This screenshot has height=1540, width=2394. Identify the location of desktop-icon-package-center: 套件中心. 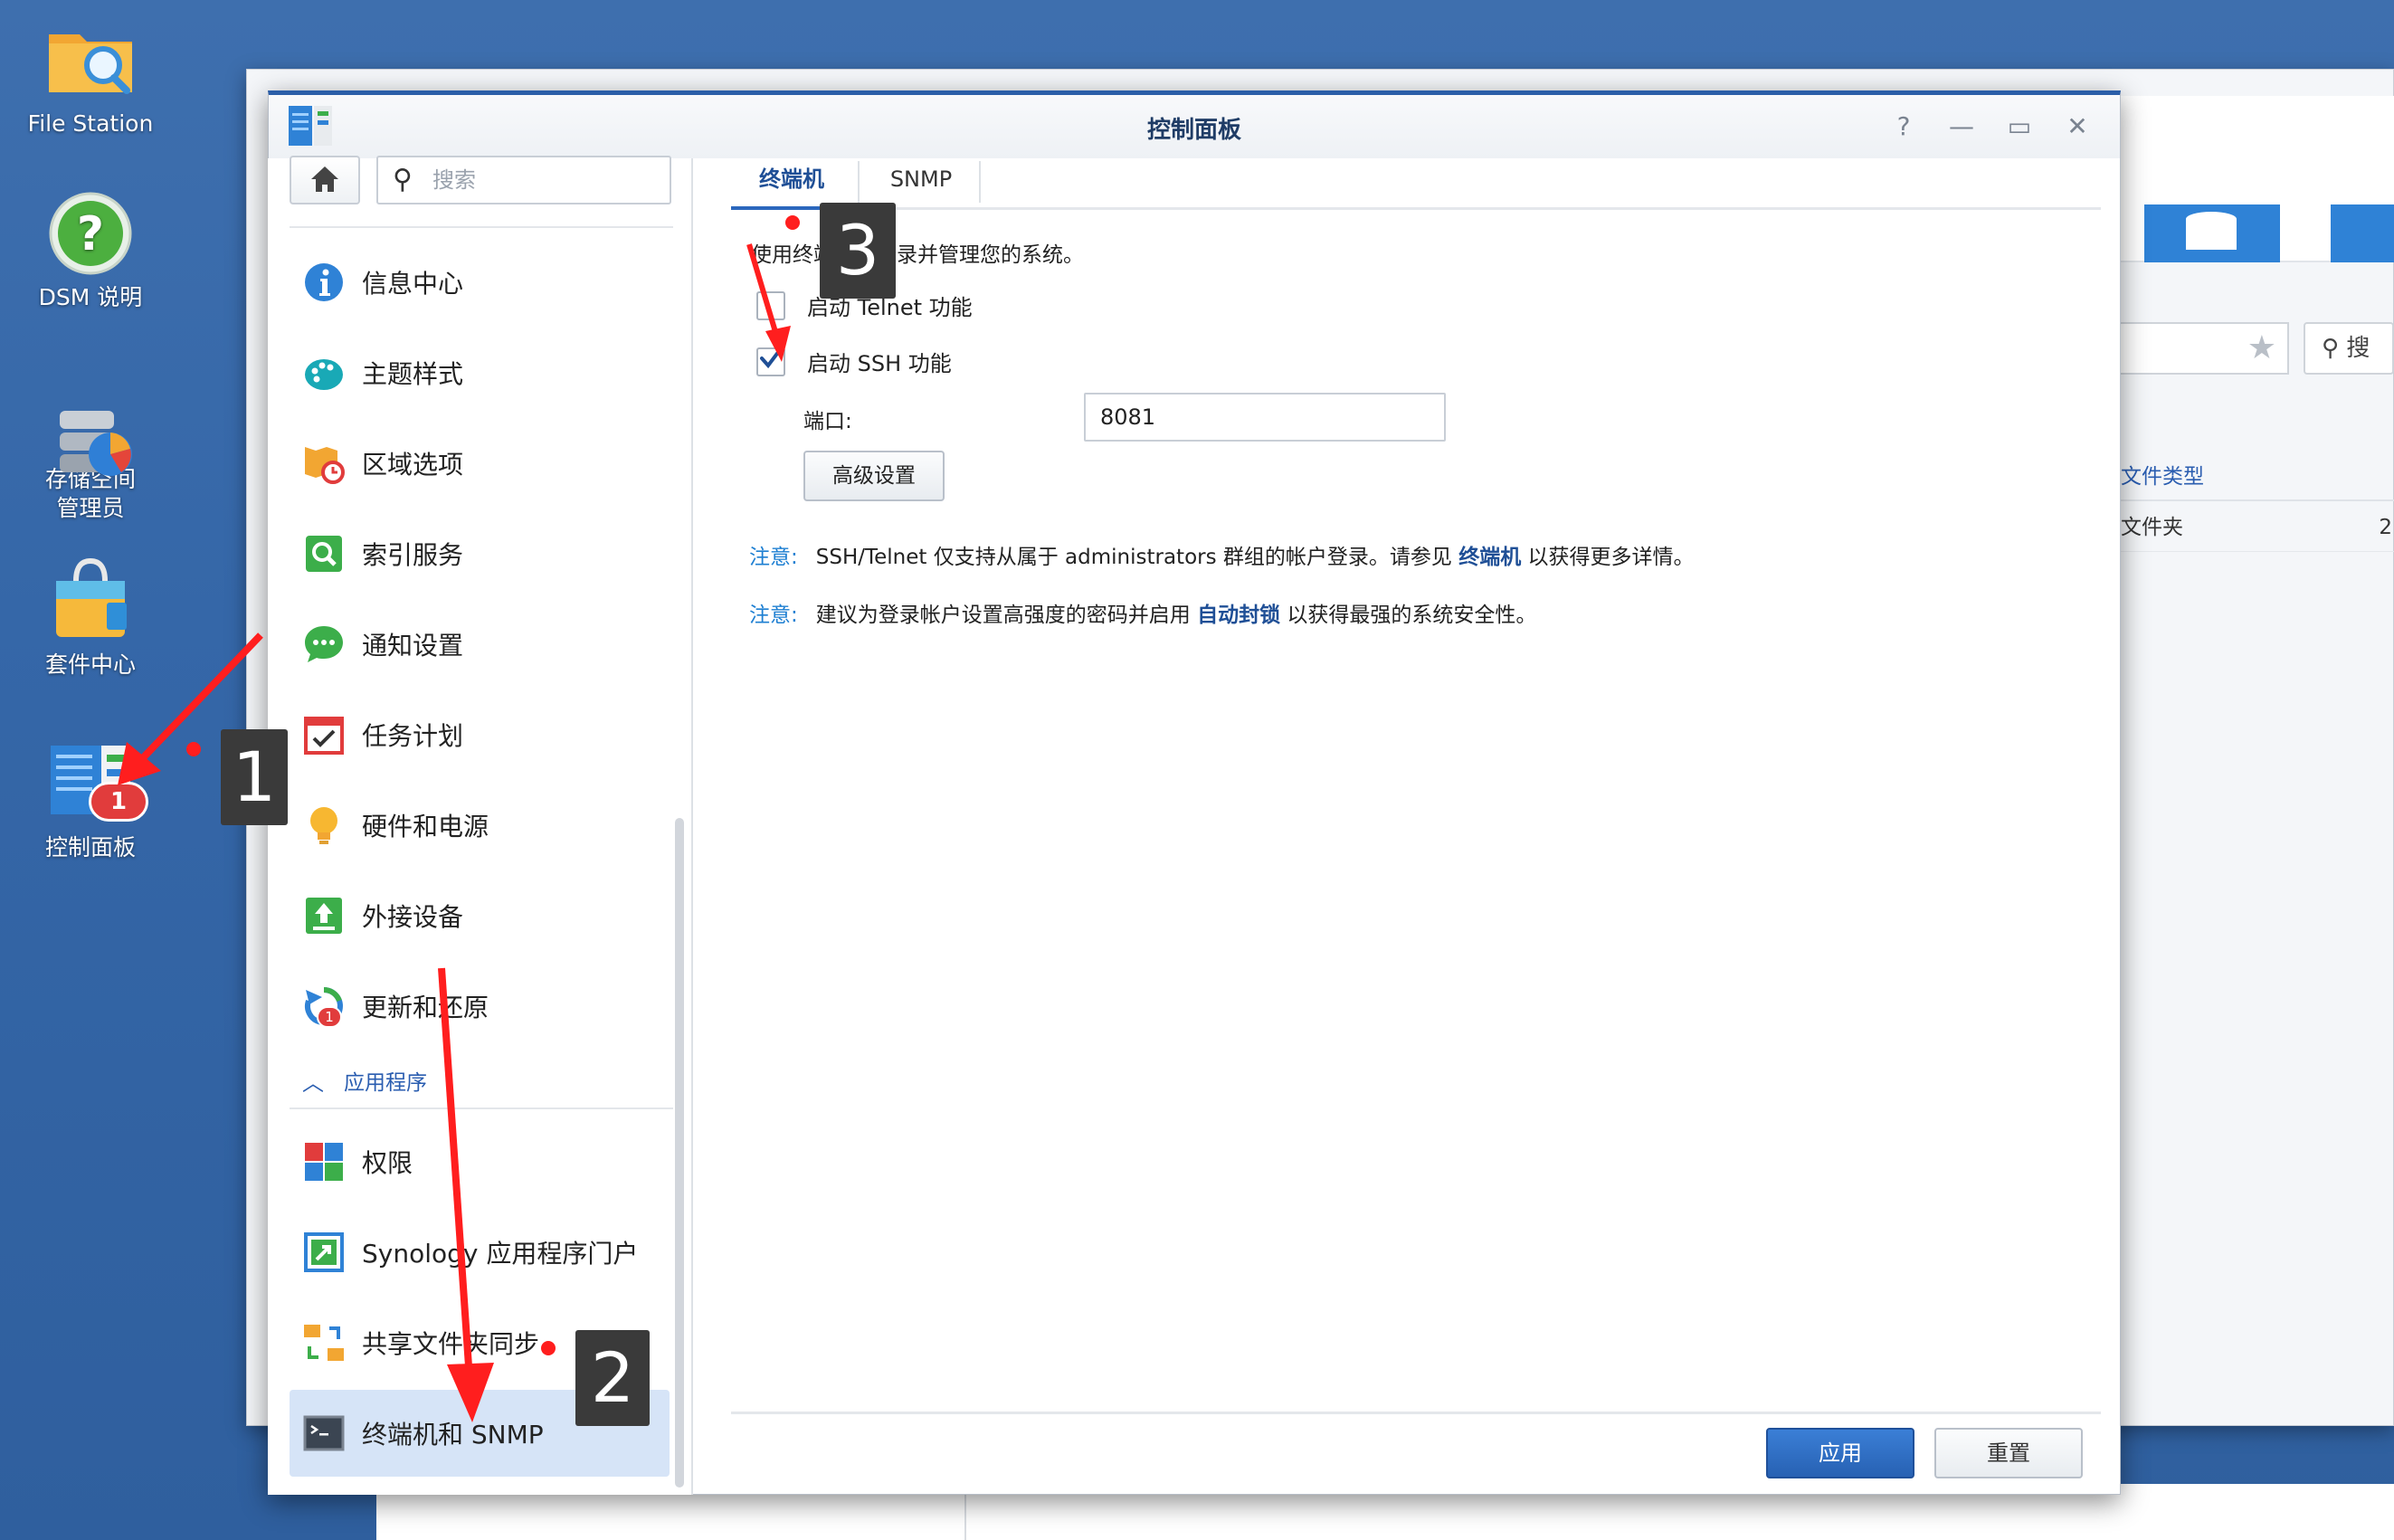
(91, 617).